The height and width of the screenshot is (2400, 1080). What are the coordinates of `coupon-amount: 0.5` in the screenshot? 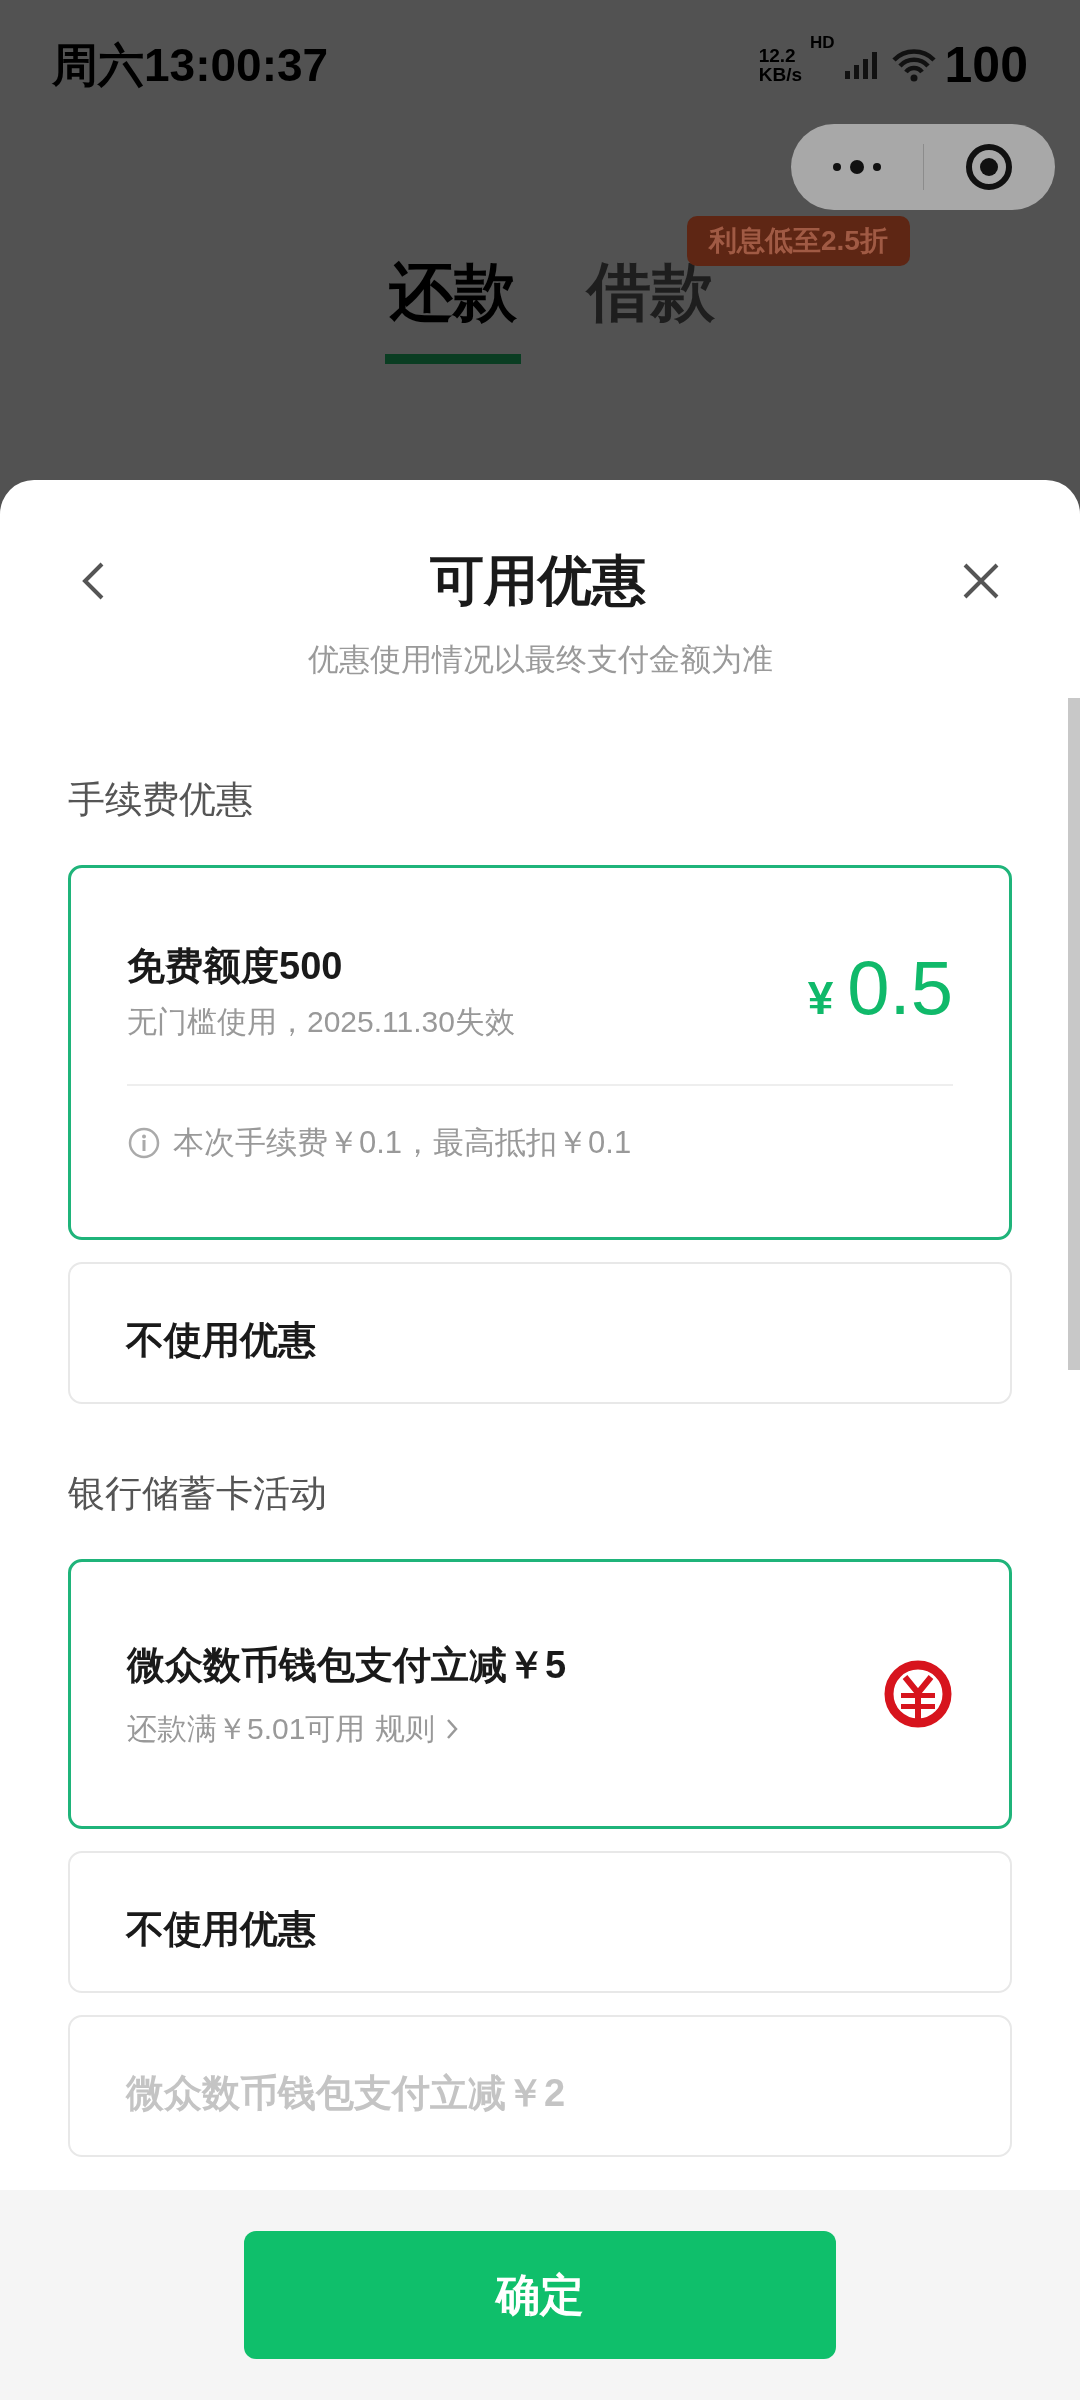 It's located at (900, 987).